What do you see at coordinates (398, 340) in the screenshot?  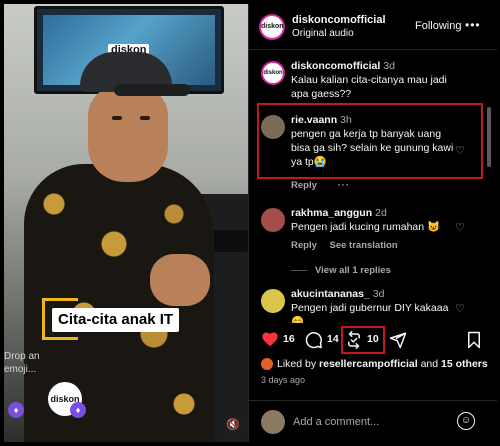 I see `share-icon` at bounding box center [398, 340].